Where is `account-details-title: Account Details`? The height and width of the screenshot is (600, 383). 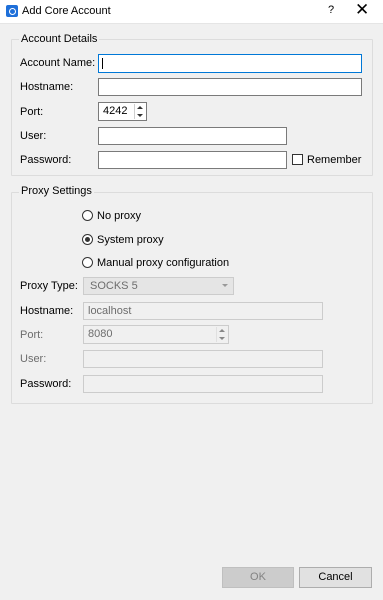
account-details-title: Account Details is located at coordinates (59, 39).